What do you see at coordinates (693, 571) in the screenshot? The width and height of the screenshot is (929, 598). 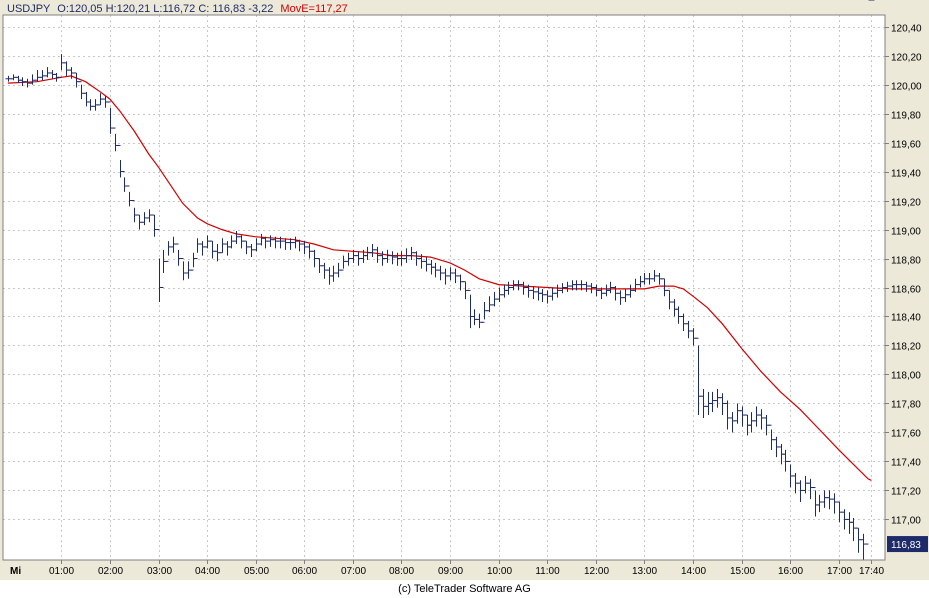 I see `x-tick-label: 14:00` at bounding box center [693, 571].